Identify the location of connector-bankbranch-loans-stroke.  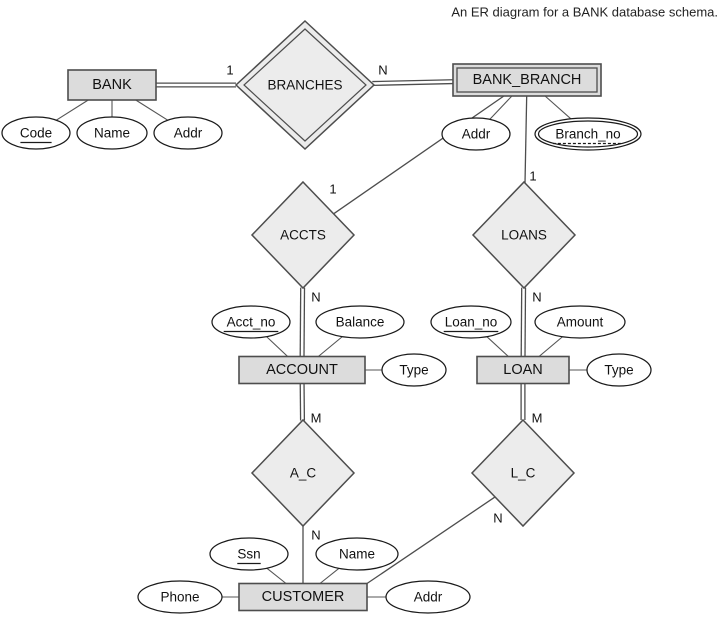
(526, 139).